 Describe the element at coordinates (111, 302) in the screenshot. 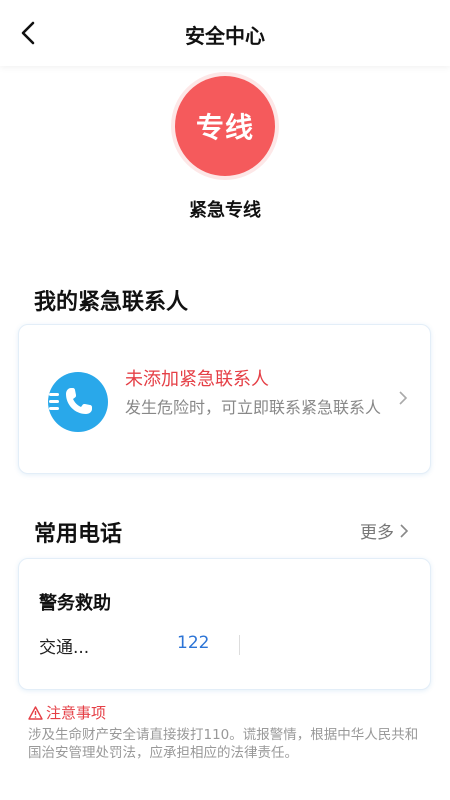

I see `emergency-contacts-heading: 我的紧急联系人` at that location.